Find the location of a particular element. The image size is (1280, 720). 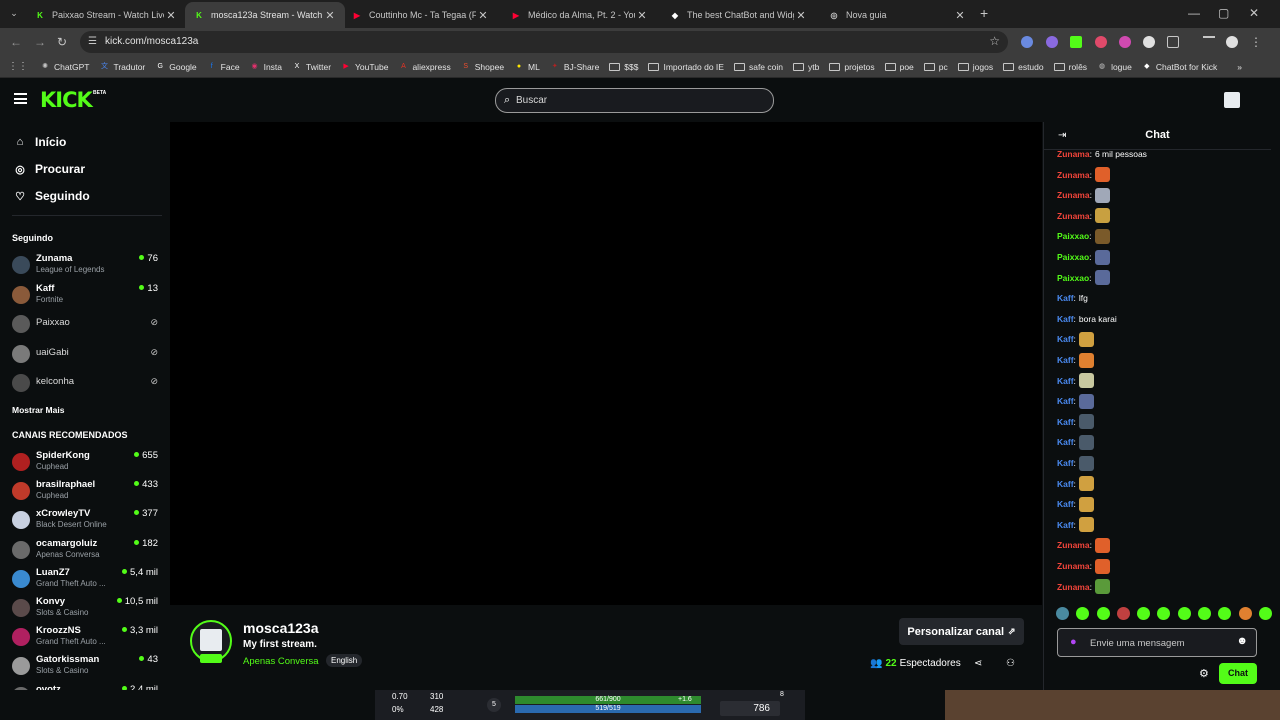

bookmark-item: $$$ is located at coordinates (623, 67).